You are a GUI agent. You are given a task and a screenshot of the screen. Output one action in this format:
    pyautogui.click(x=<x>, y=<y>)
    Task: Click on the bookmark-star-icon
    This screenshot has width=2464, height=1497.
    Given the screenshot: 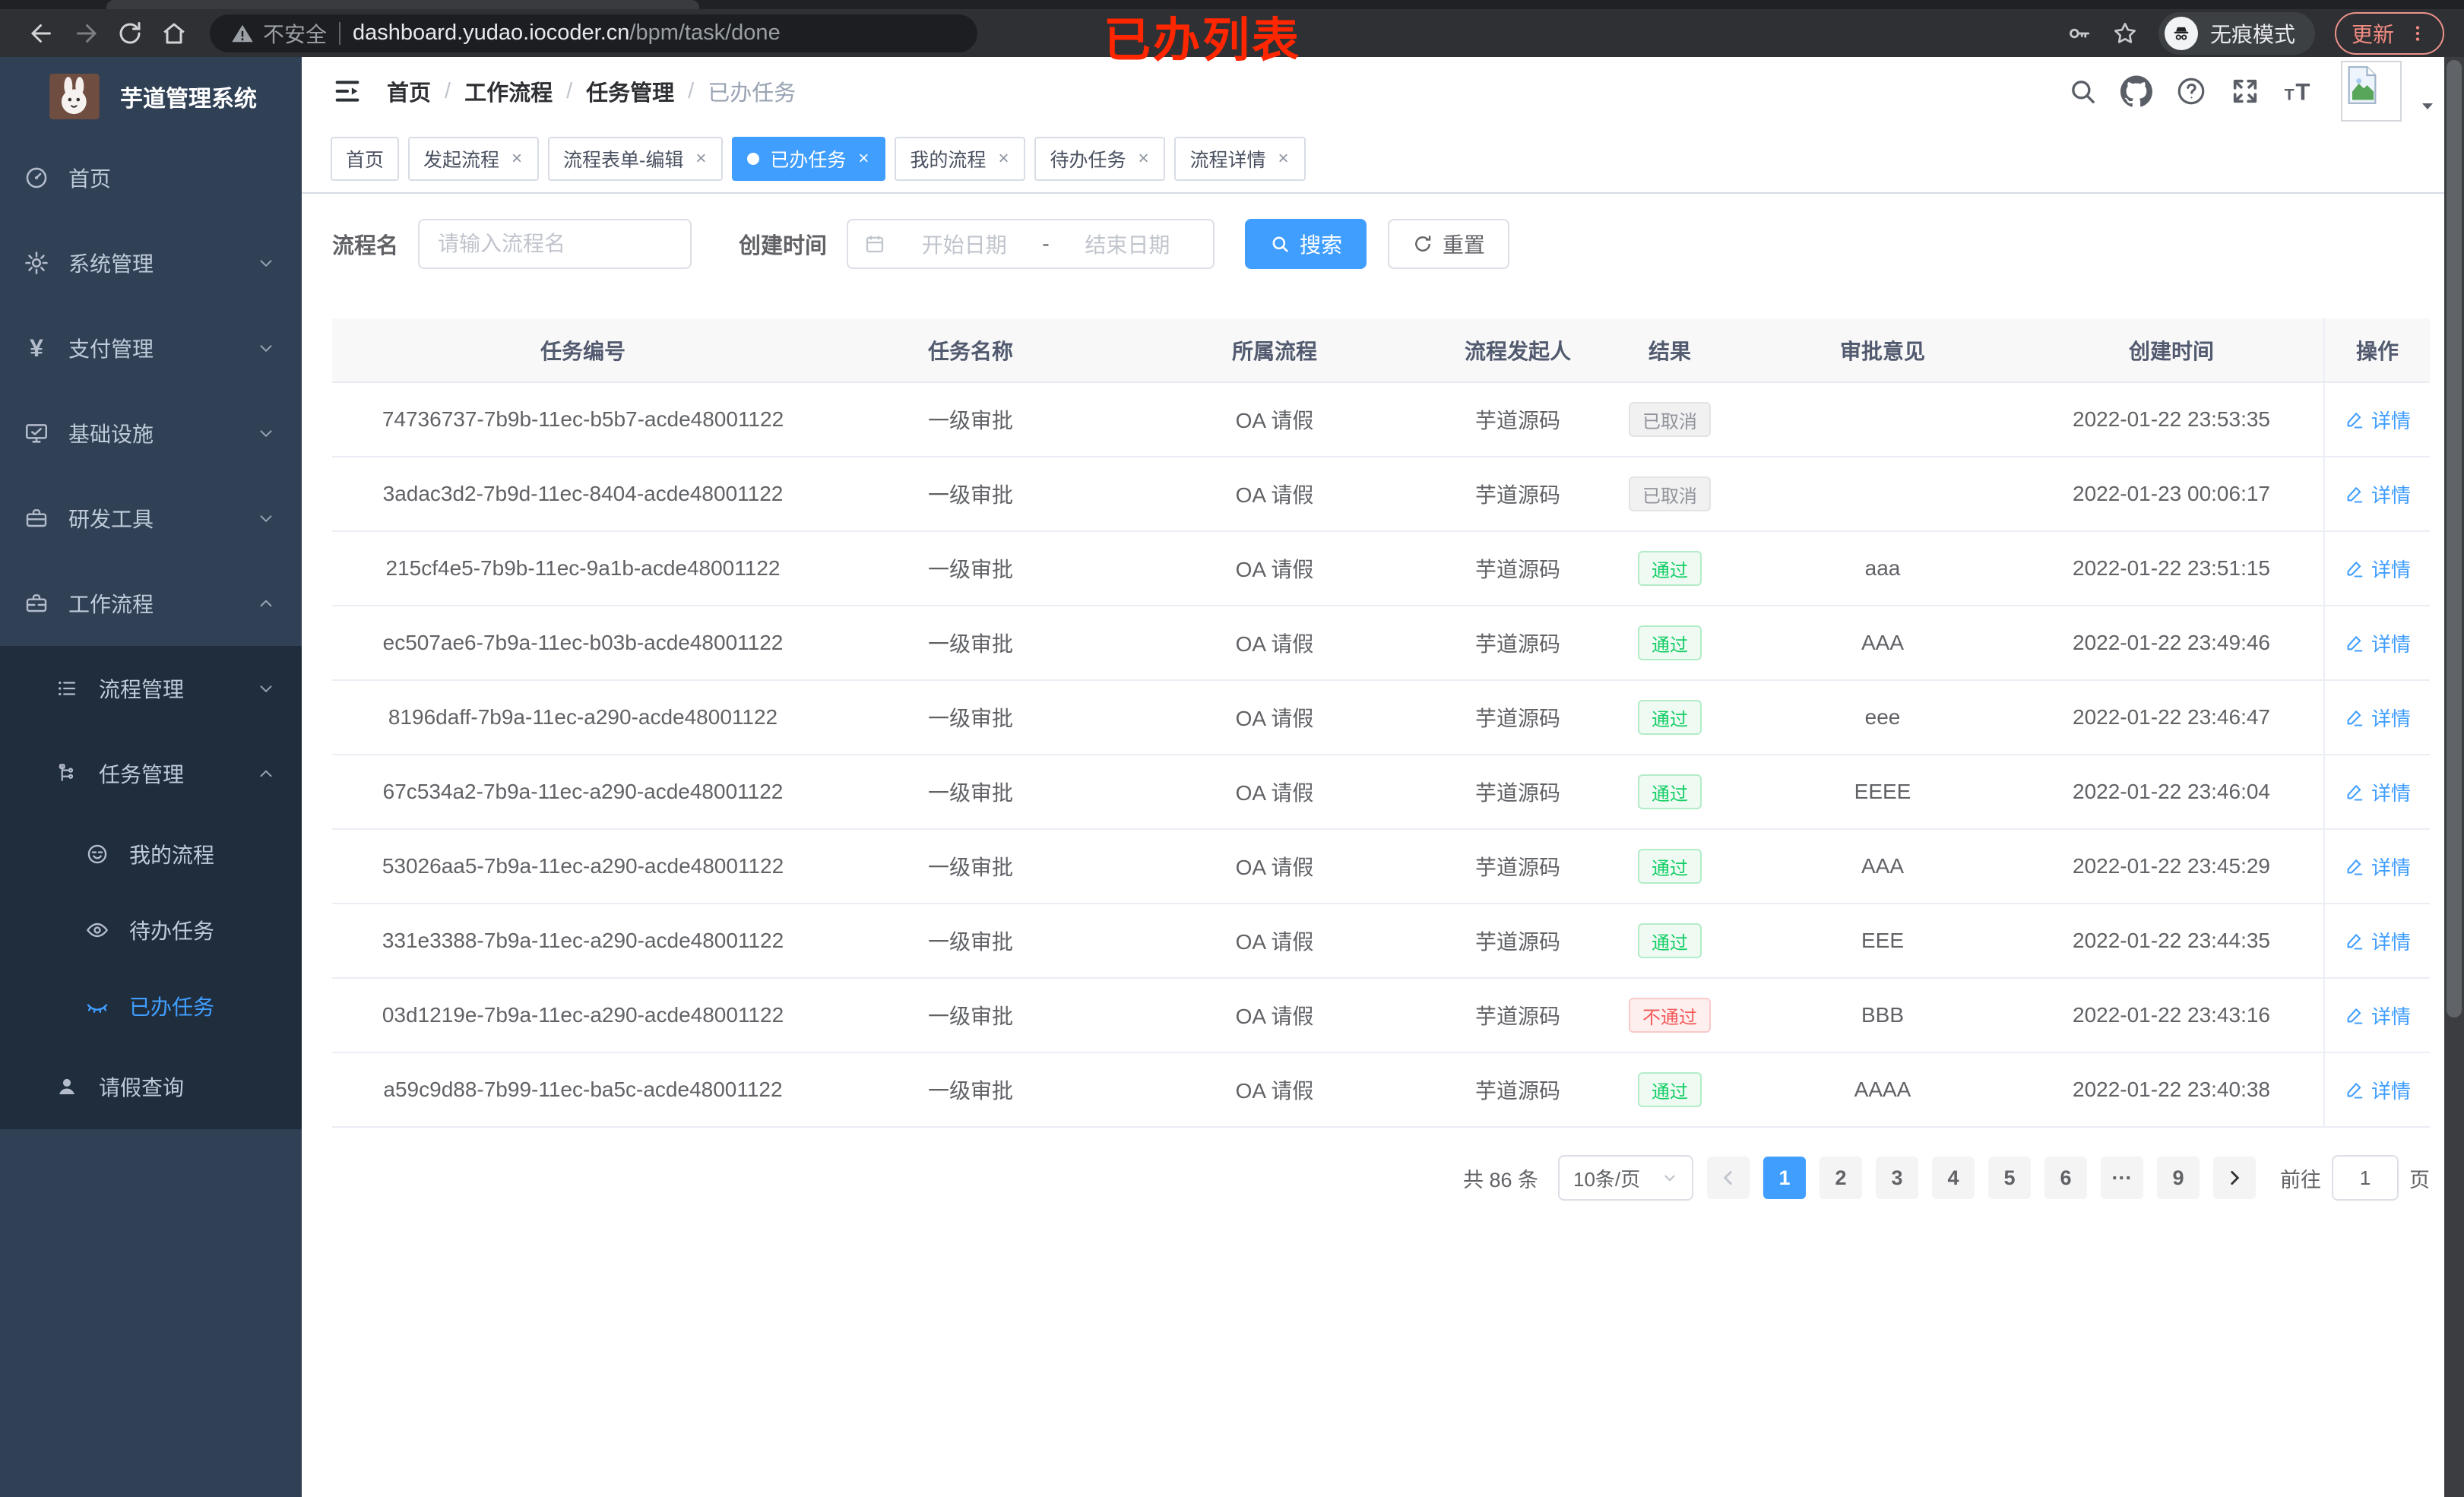 What is the action you would take?
    pyautogui.click(x=2125, y=33)
    